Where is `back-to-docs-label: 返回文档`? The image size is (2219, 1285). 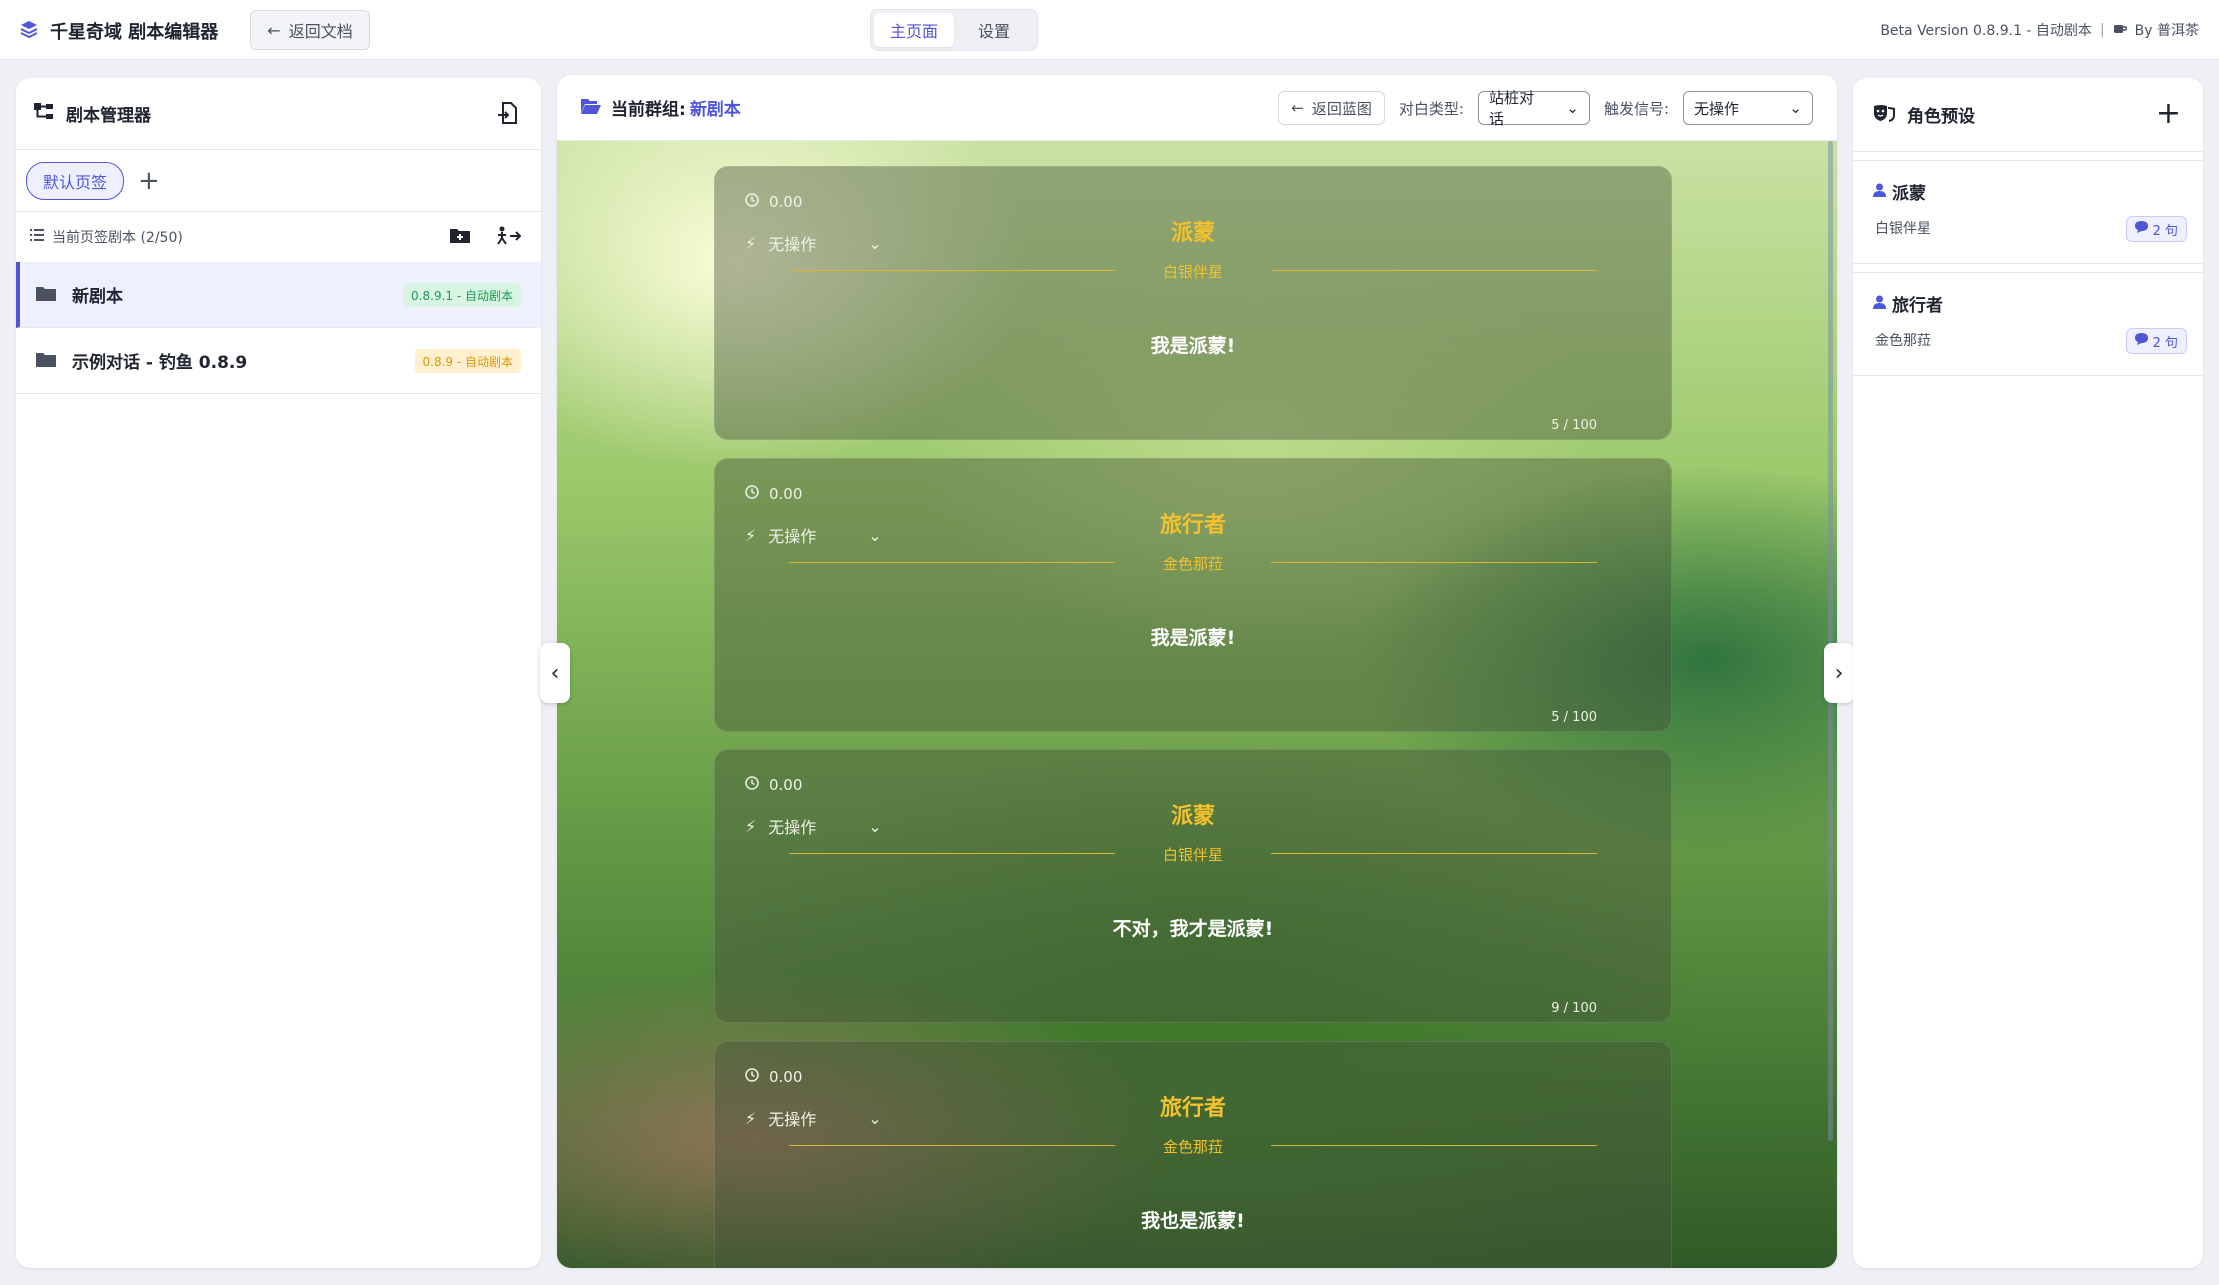 back-to-docs-label: 返回文档 is located at coordinates (320, 31).